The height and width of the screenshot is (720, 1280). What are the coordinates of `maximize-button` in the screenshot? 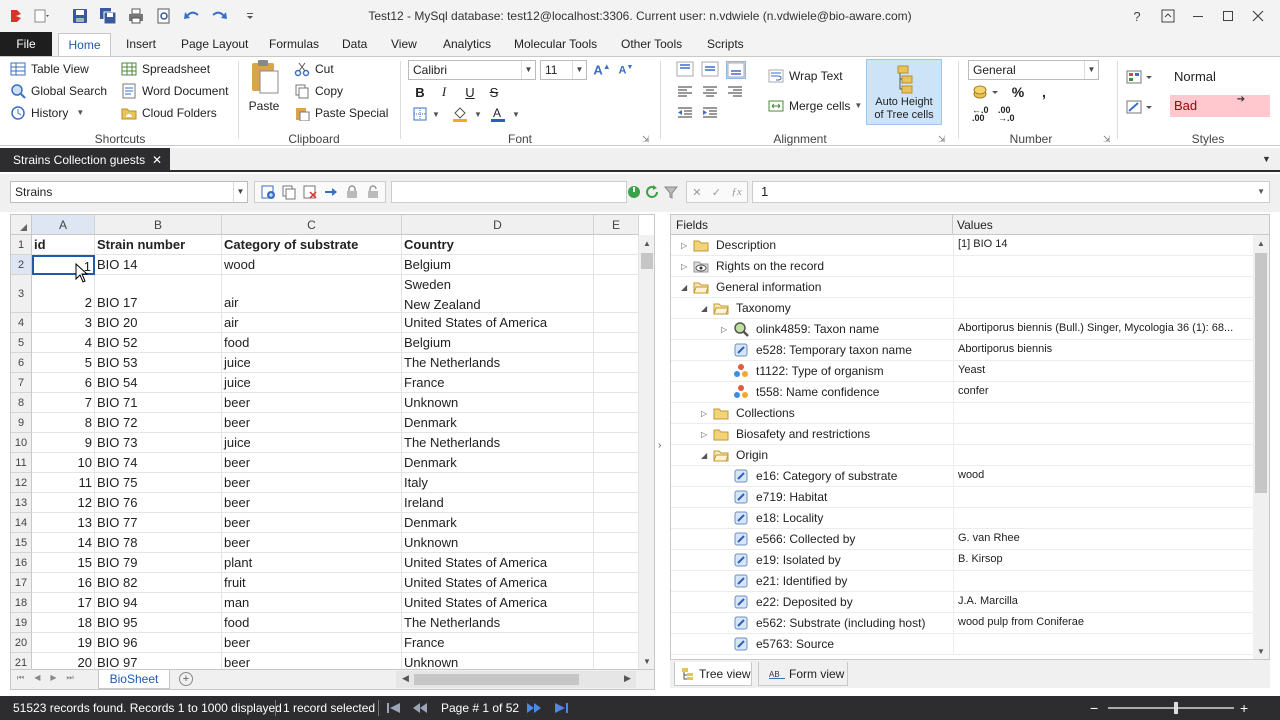 It's located at (1228, 16).